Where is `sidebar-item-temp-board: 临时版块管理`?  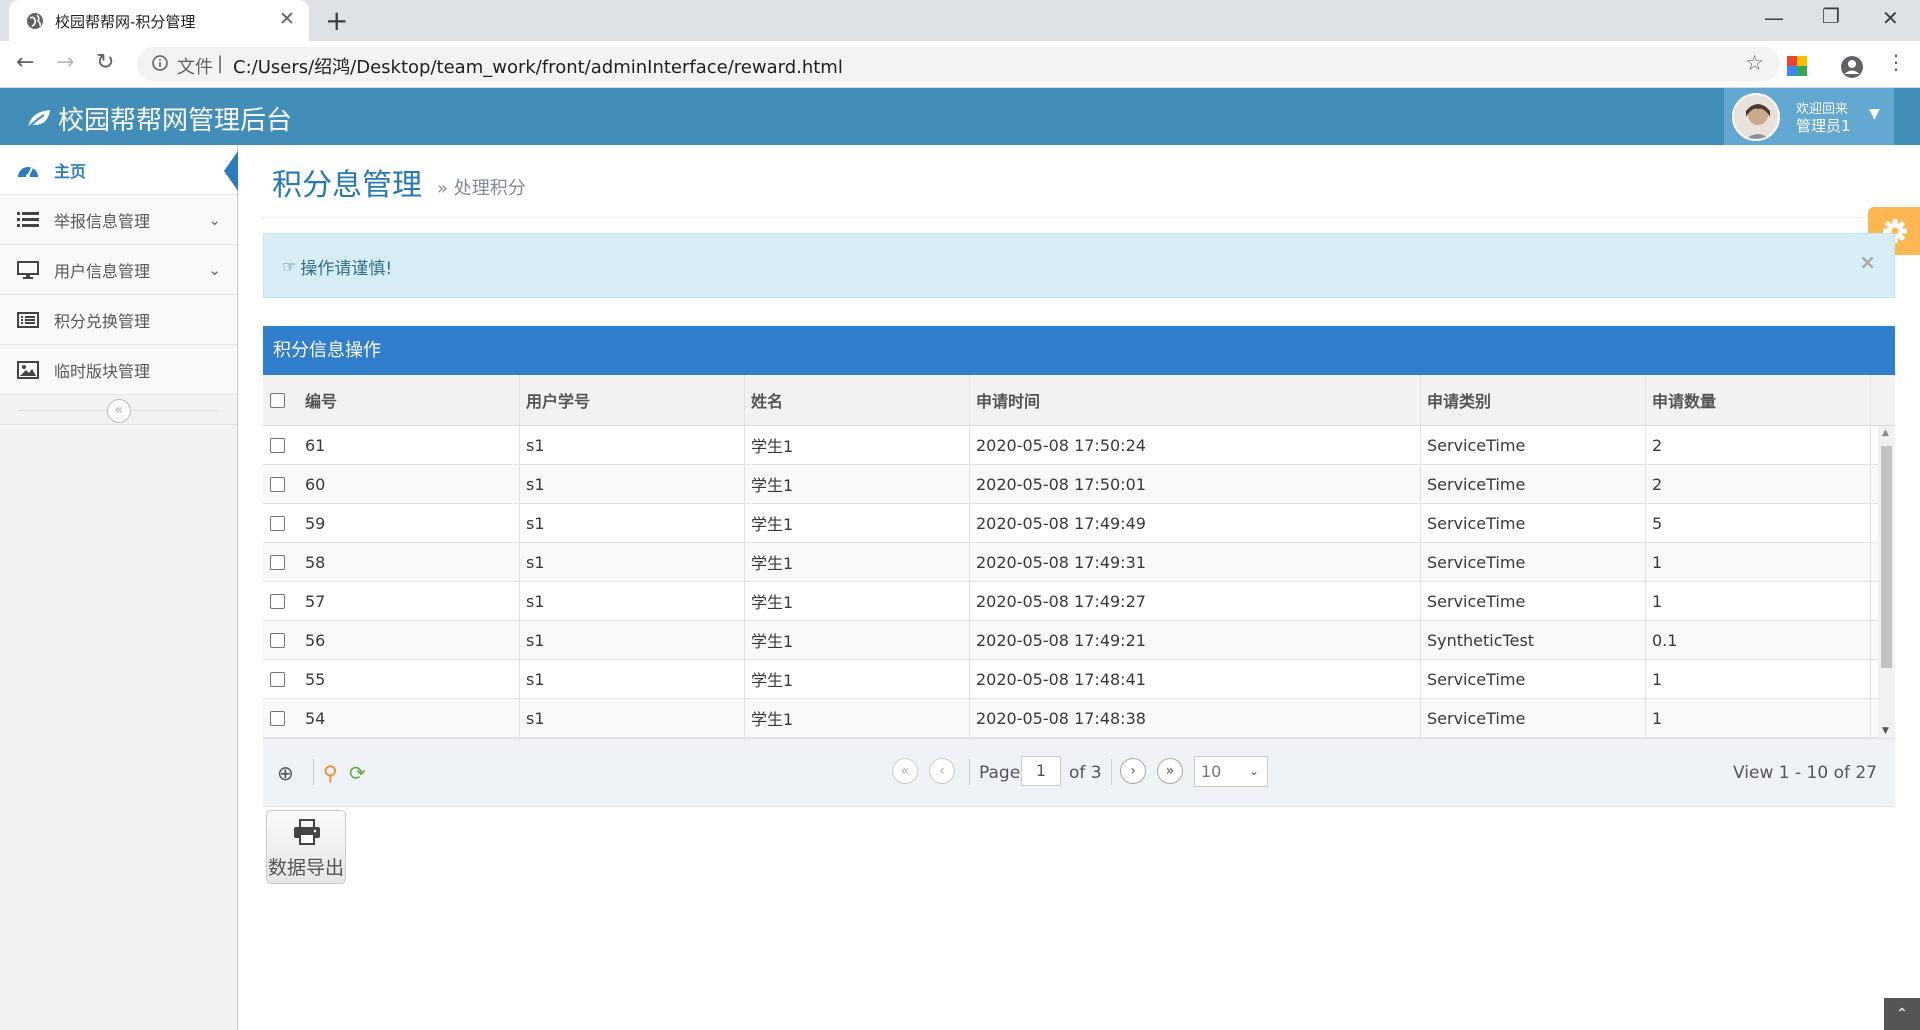 sidebar-item-temp-board: 临时版块管理 is located at coordinates (118, 370).